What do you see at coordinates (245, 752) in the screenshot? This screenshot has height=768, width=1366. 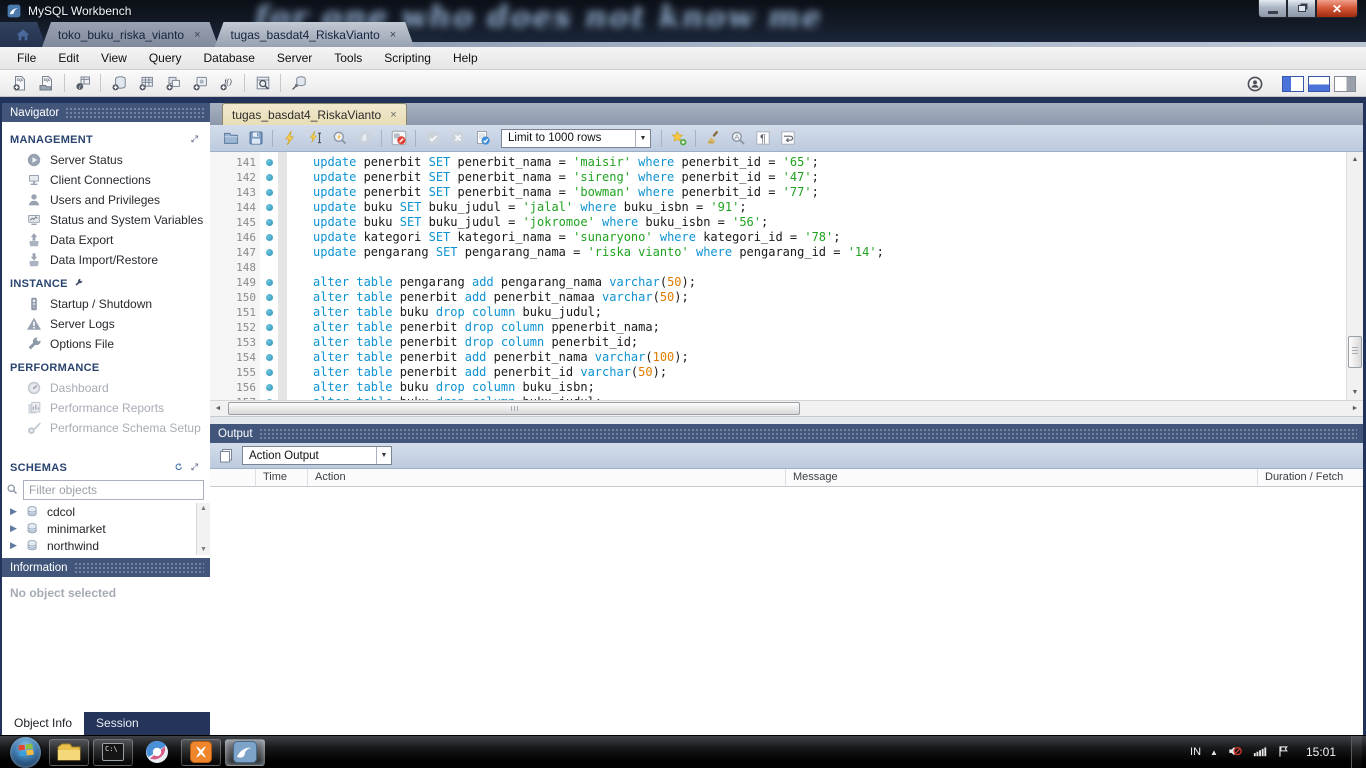 I see `taskbar-app-mysql-workbench` at bounding box center [245, 752].